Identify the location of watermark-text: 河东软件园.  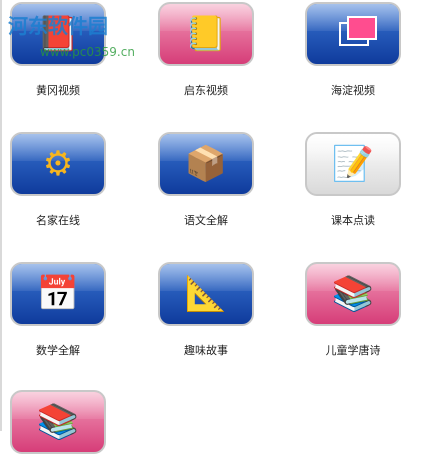
(58, 26).